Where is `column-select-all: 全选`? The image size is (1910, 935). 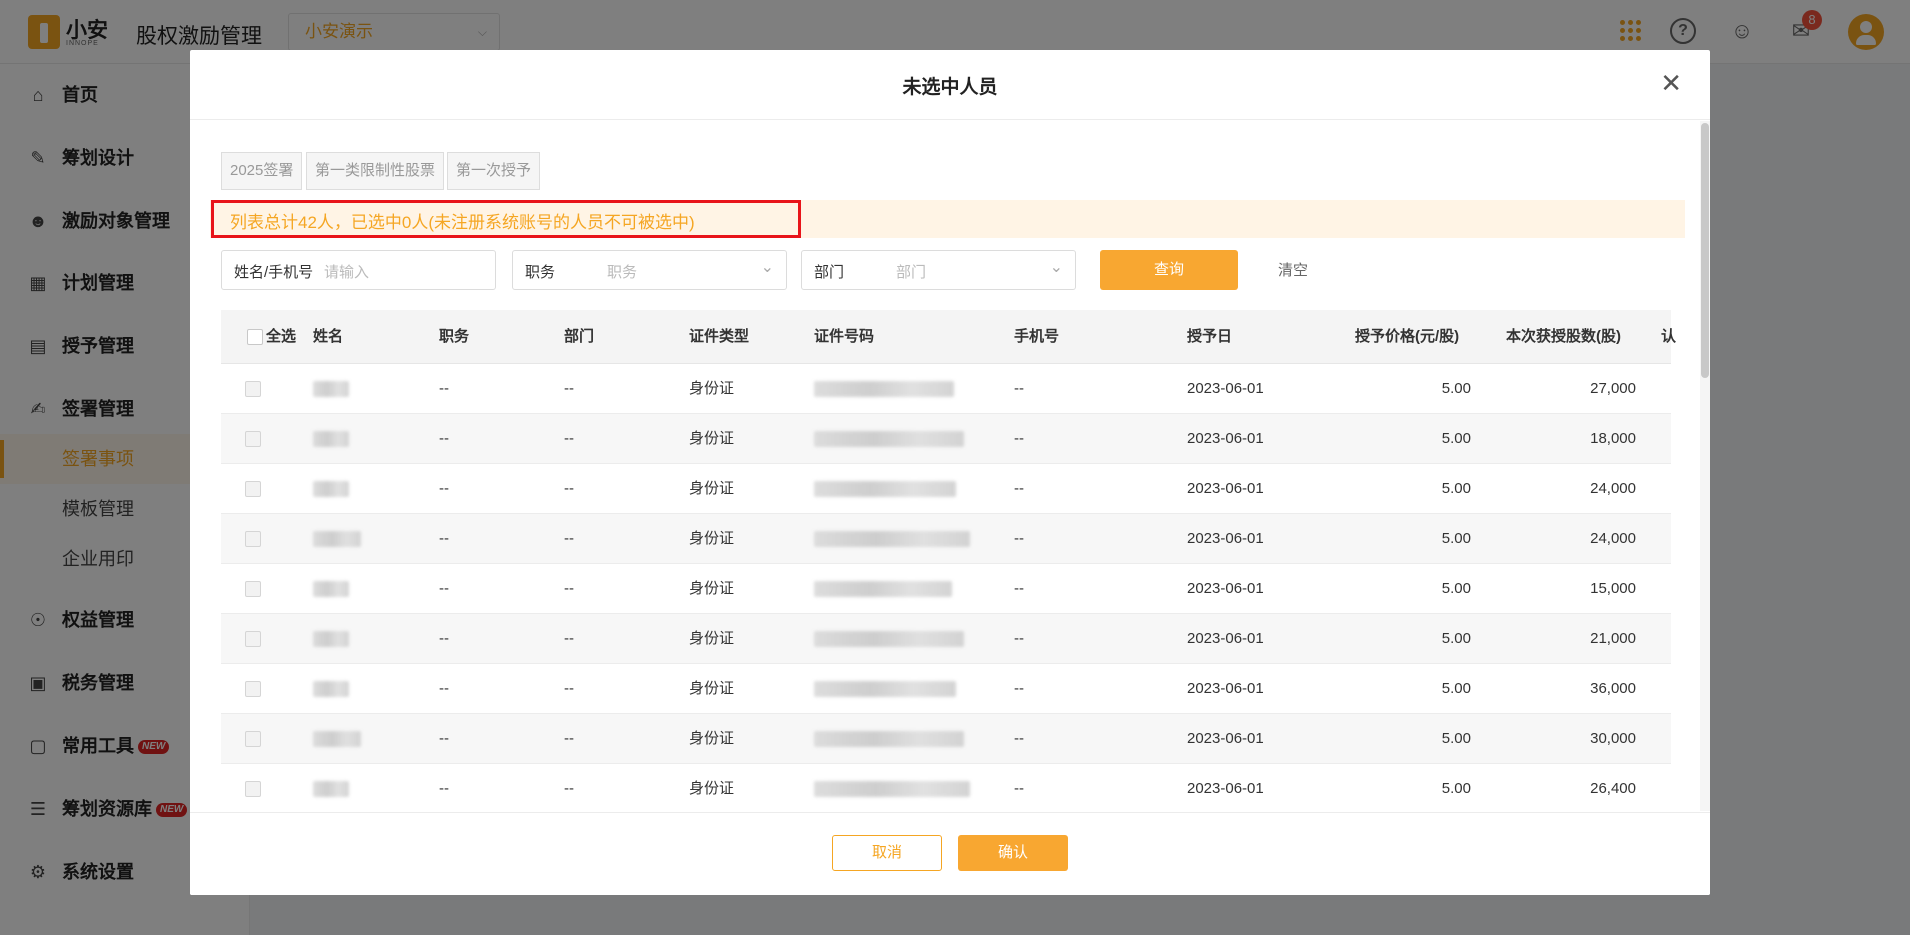
column-select-all: 全选 is located at coordinates (281, 337).